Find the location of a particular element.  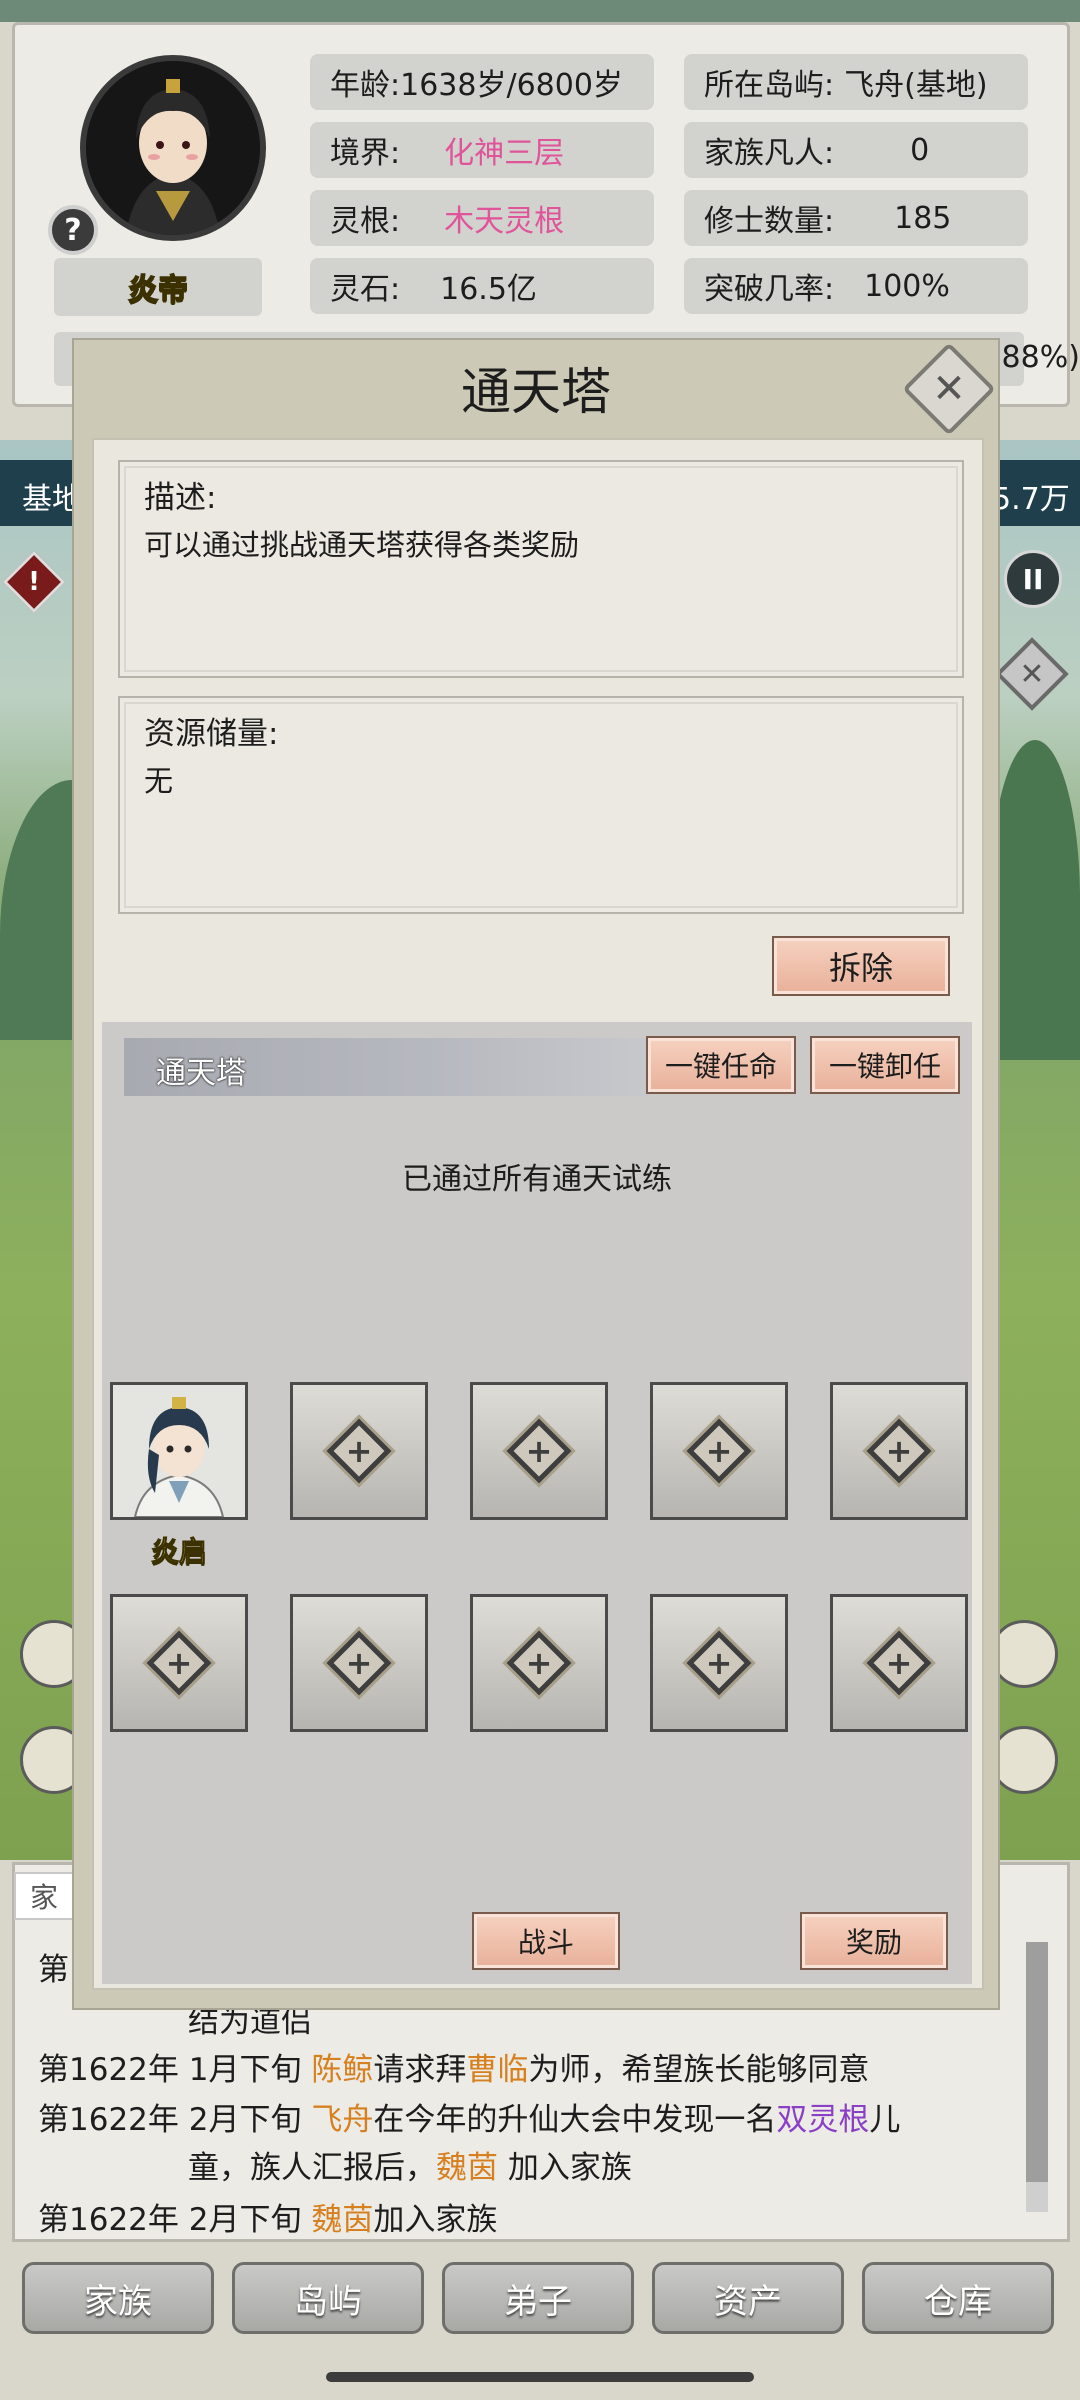

help-icon: ? is located at coordinates (73, 230).